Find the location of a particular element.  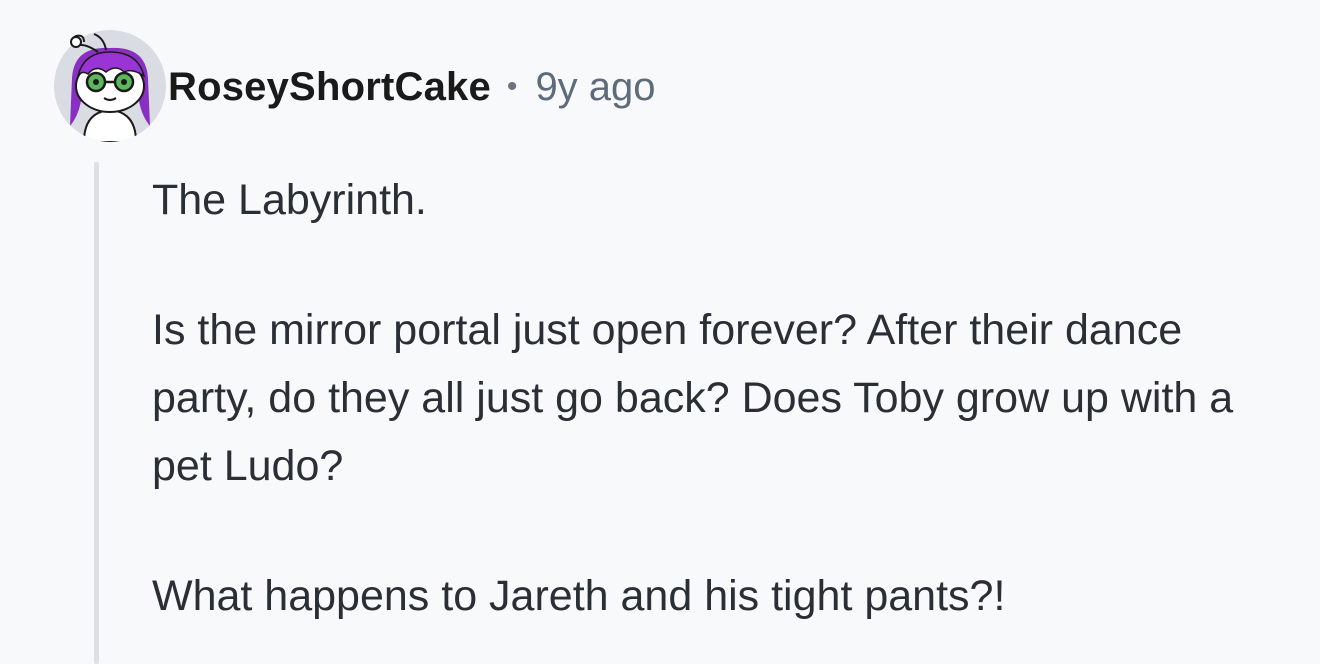

comment-timestamp: 9y ago is located at coordinates (595, 87).